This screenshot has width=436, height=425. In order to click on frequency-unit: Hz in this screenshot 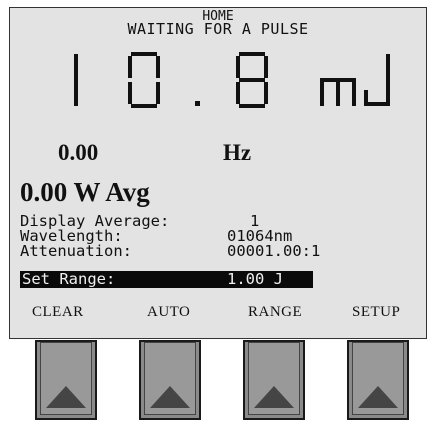, I will do `click(237, 152)`.